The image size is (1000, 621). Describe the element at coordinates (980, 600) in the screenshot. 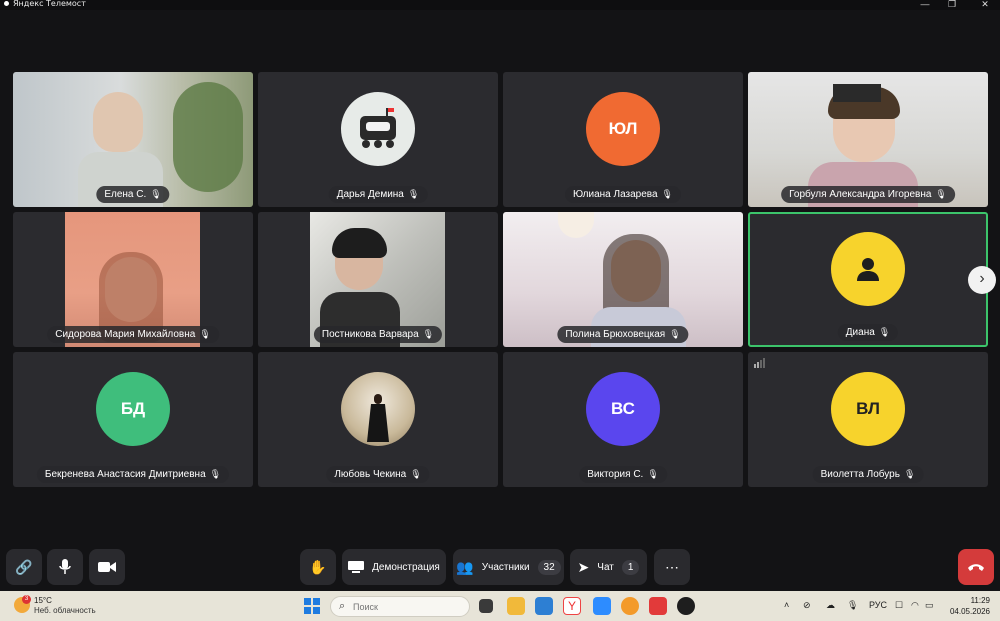

I see `clock-time: 11:29` at that location.